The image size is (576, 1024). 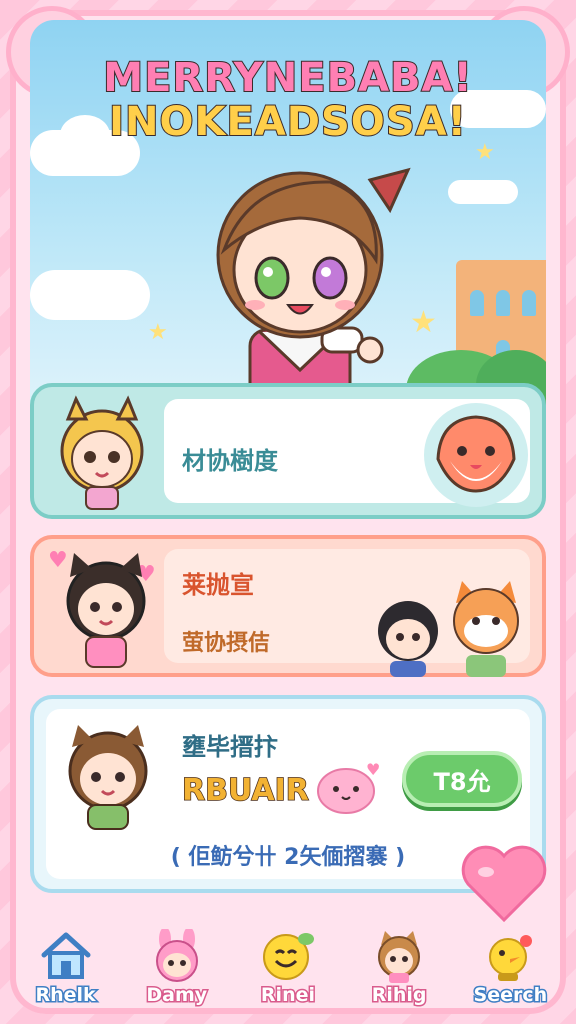 I want to click on card-1-label: 材协樹度, so click(x=230, y=461).